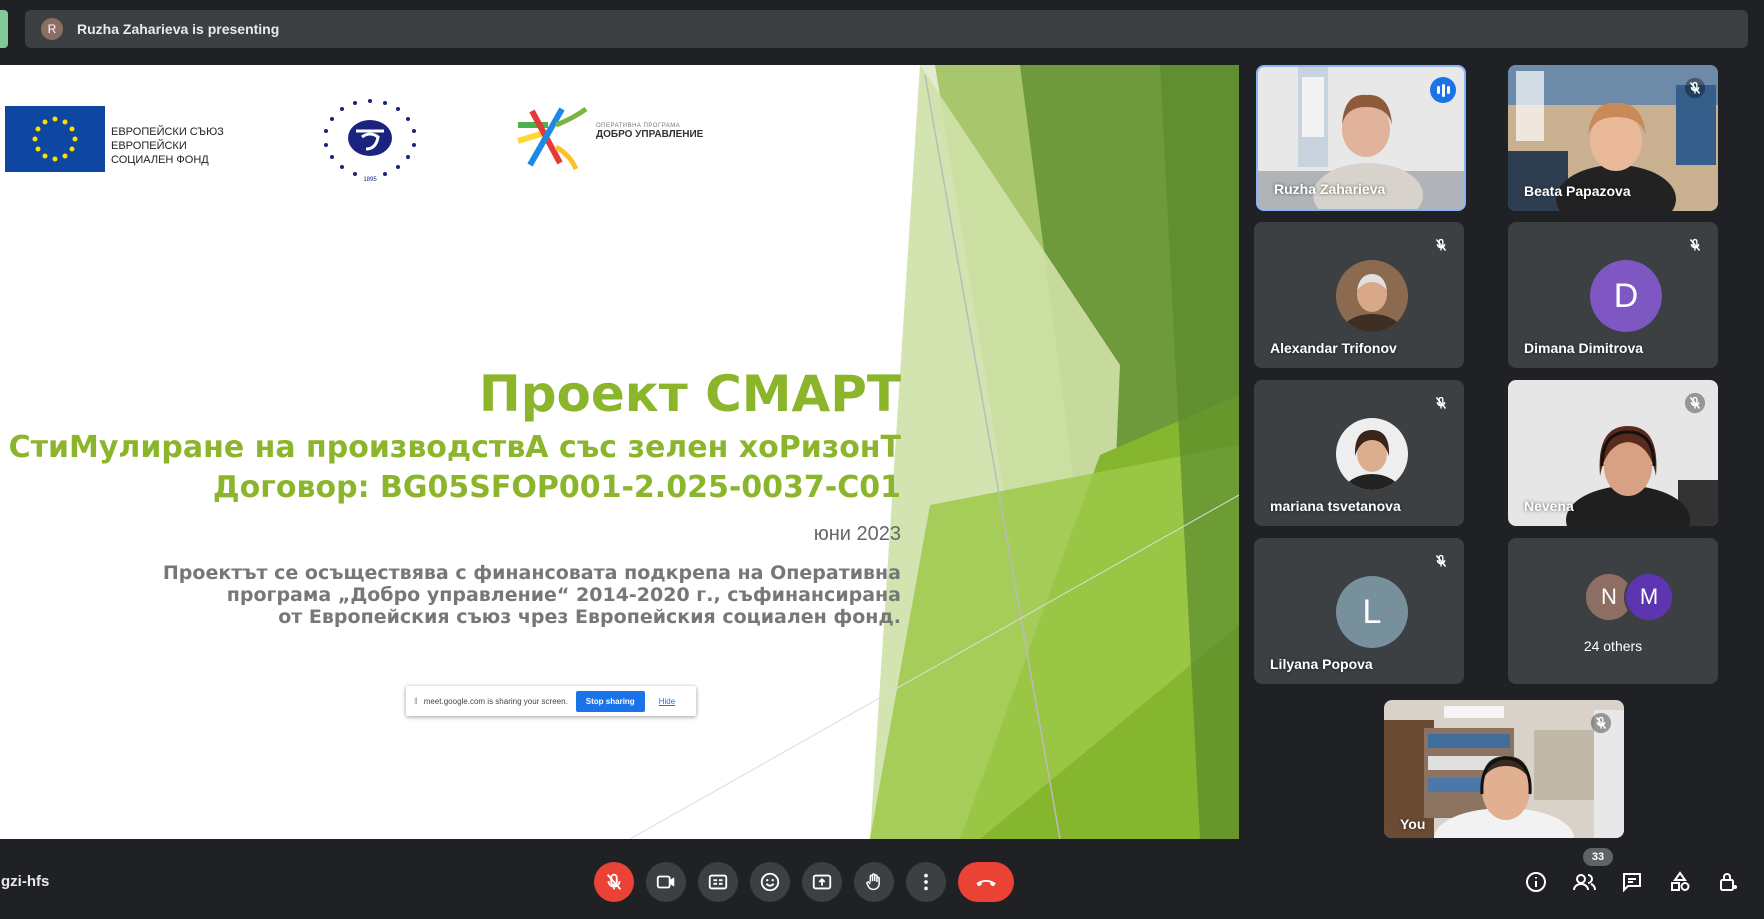  I want to click on tile-beata-papazova: Beata Papazova, so click(1613, 138).